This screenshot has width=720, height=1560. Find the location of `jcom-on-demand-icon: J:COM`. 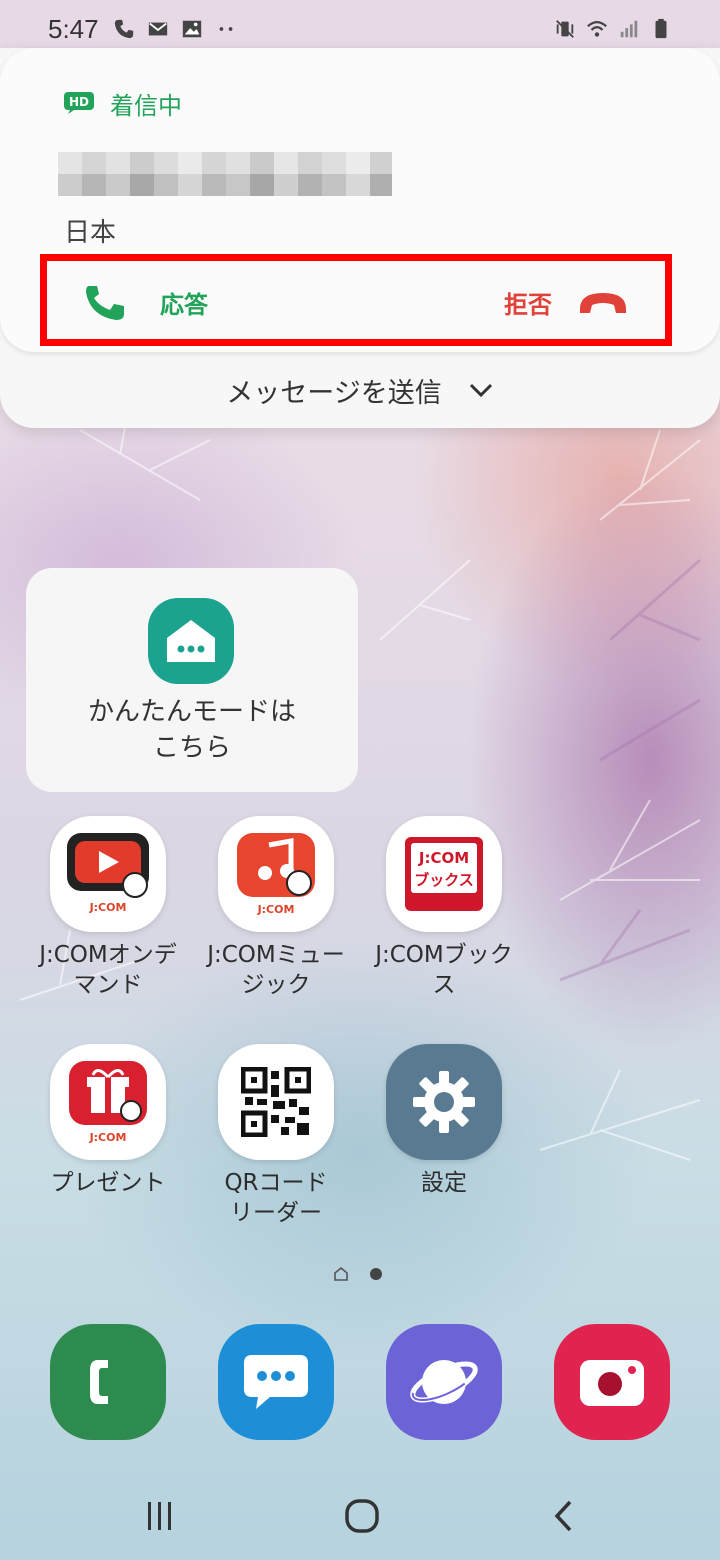

jcom-on-demand-icon: J:COM is located at coordinates (108, 874).